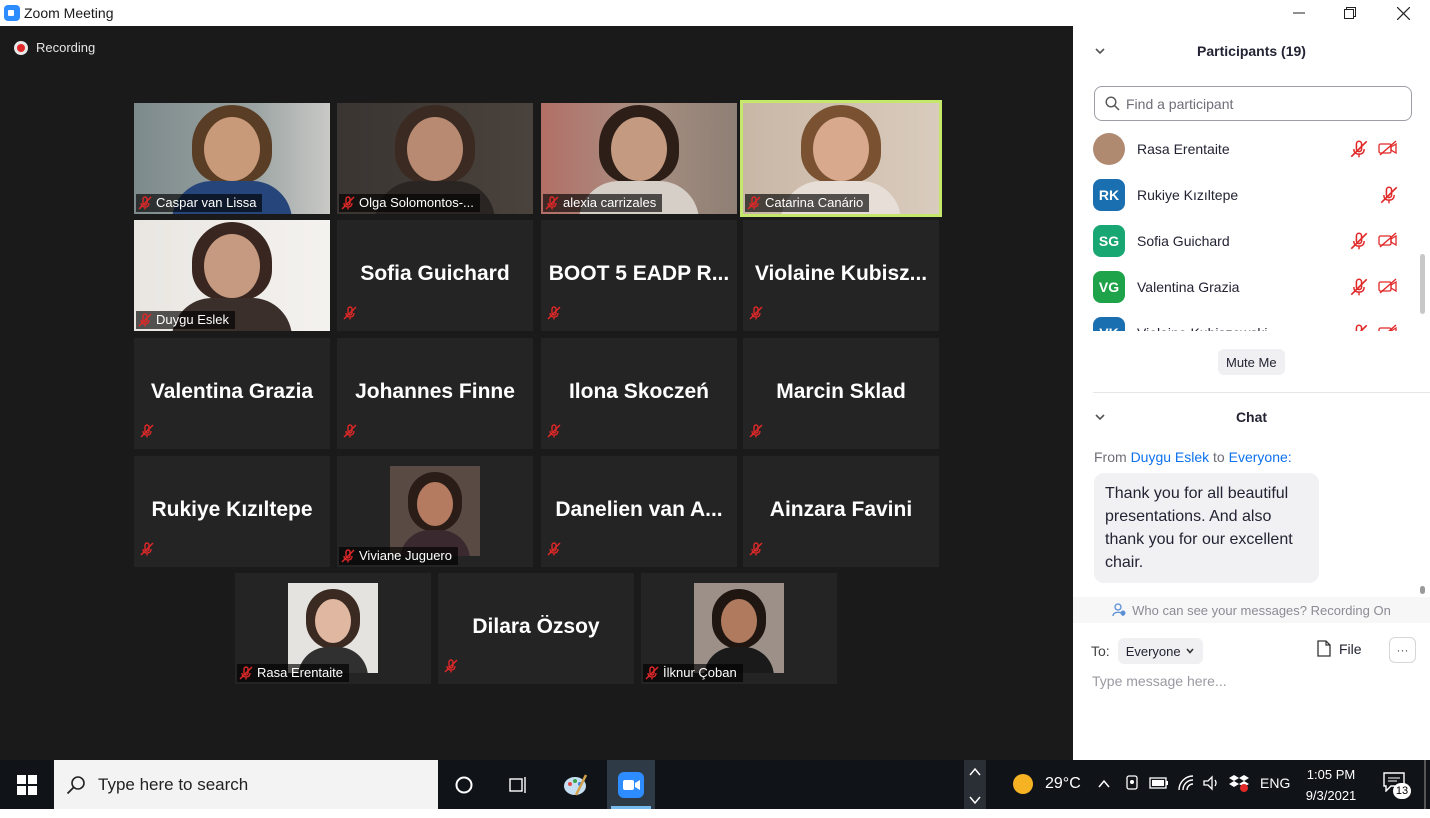 The height and width of the screenshot is (818, 1430). I want to click on sun-weather-icon, so click(1023, 784).